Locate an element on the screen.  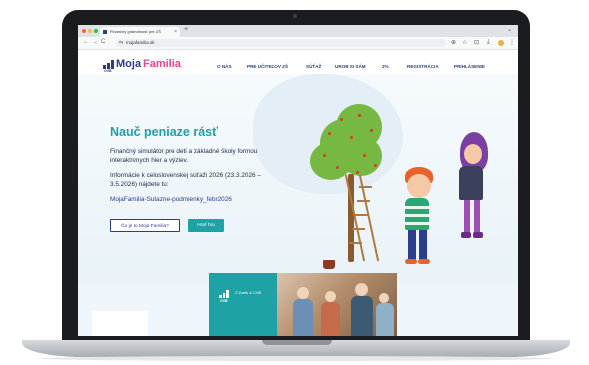
play-game-button: Hrať hru is located at coordinates (206, 225).